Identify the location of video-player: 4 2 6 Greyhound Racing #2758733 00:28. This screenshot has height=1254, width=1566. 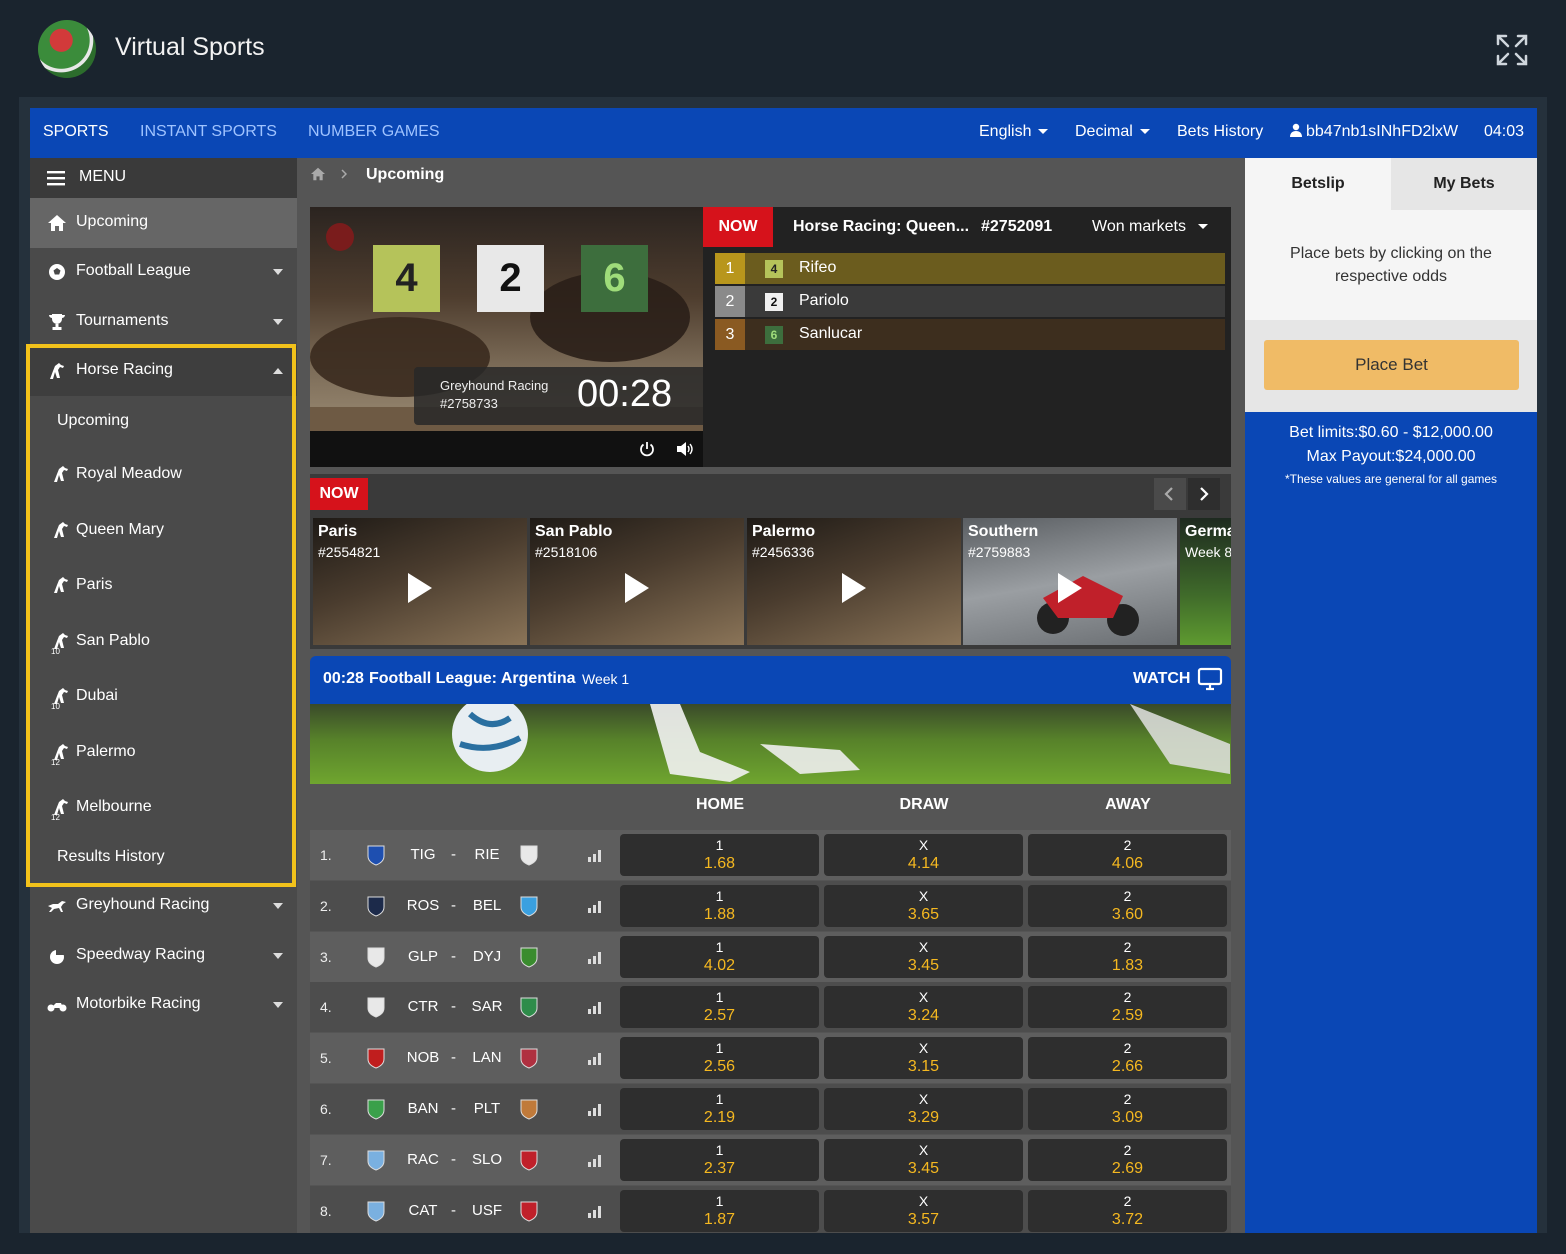
(510, 337).